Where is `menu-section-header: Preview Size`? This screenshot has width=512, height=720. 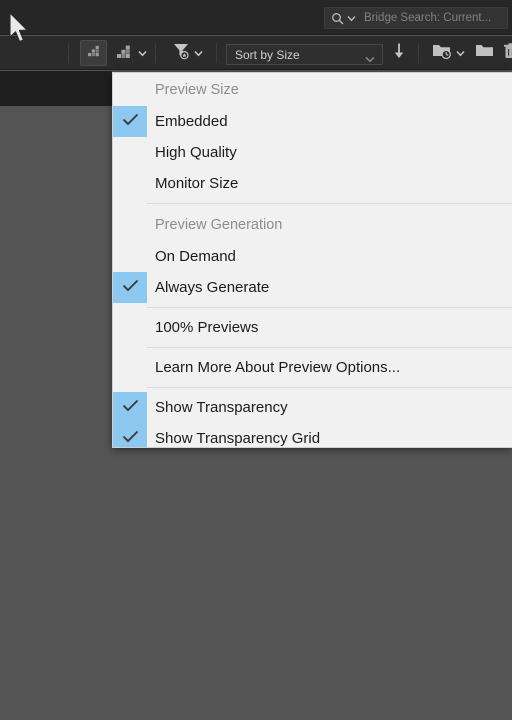 menu-section-header: Preview Size is located at coordinates (312, 89).